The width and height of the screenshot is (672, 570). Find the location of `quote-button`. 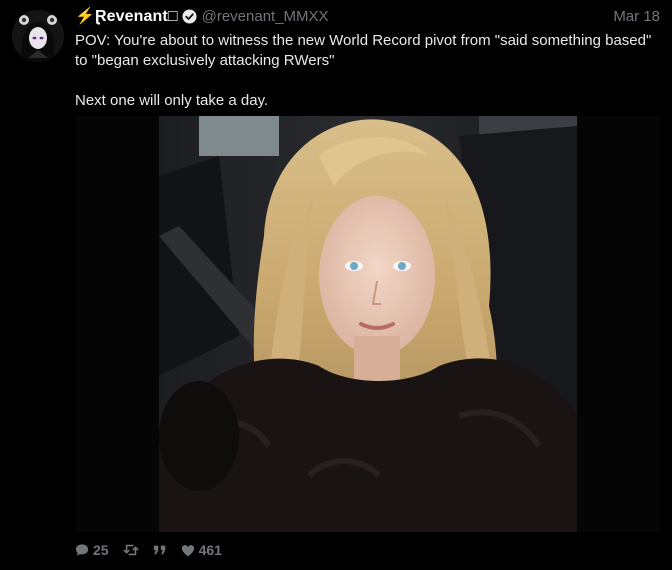

quote-button is located at coordinates (160, 550).